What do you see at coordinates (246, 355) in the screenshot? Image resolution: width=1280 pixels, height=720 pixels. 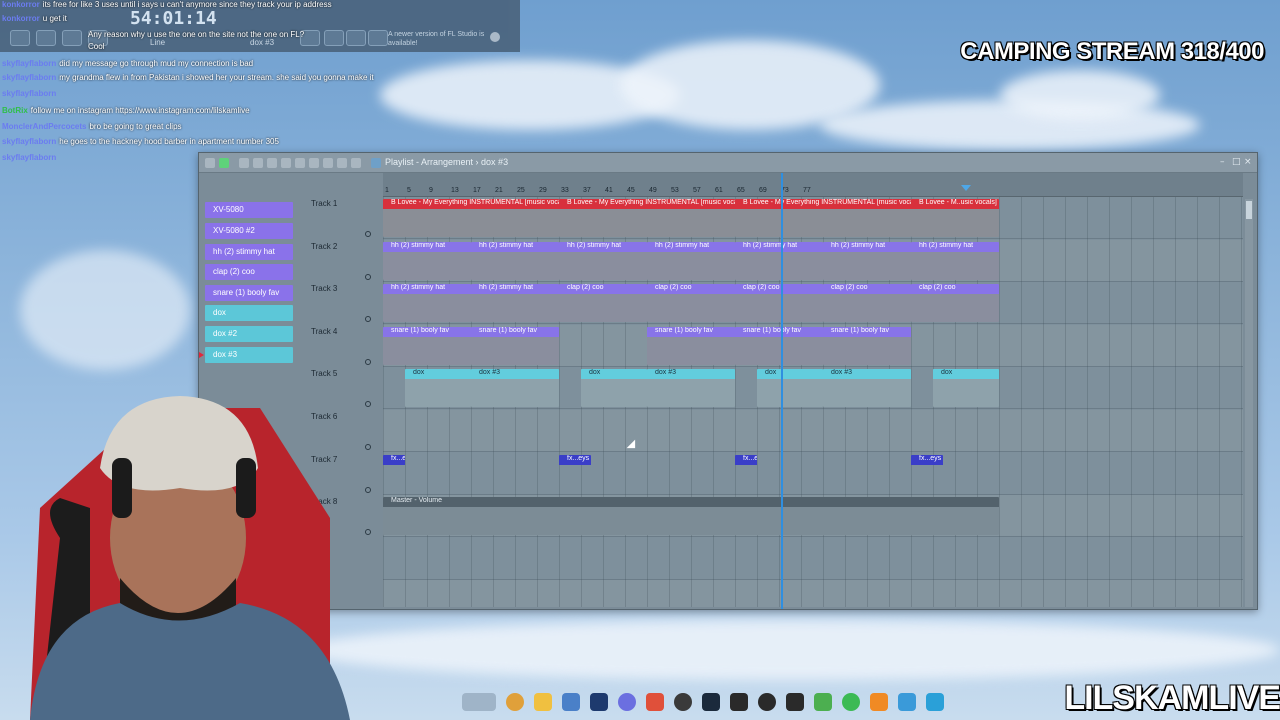 I see `picker-item-selected: dox #3` at bounding box center [246, 355].